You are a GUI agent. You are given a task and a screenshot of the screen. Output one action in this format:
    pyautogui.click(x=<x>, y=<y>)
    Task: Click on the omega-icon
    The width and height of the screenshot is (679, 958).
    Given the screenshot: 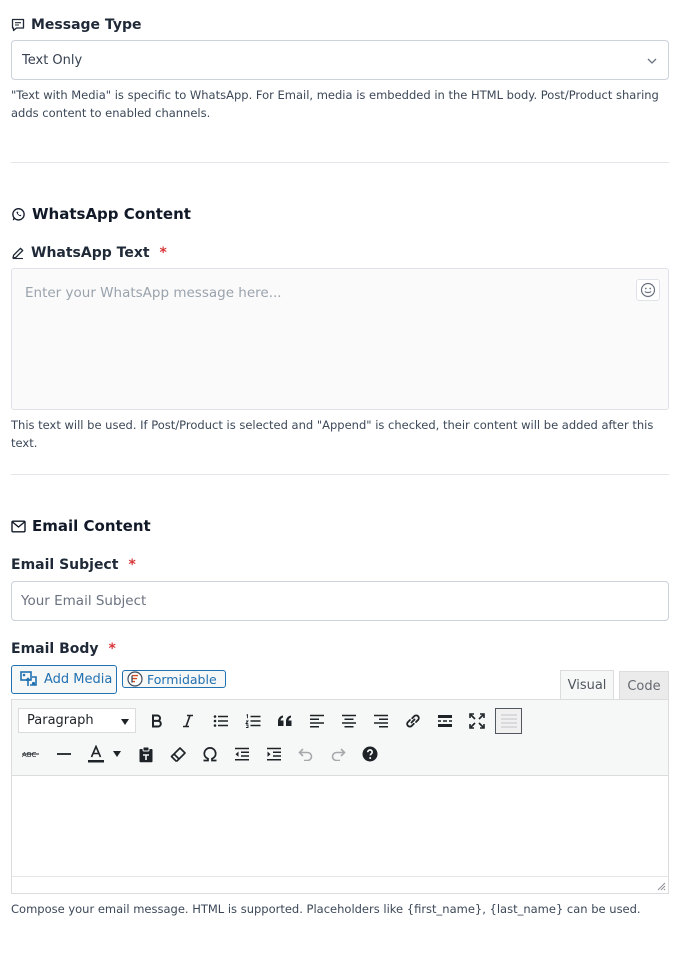 What is the action you would take?
    pyautogui.click(x=210, y=754)
    